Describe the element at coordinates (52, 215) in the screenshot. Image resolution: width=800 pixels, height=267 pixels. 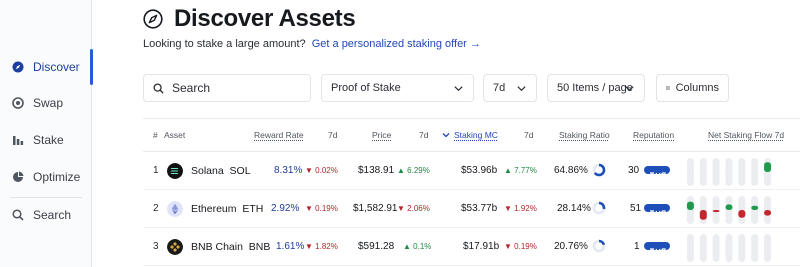
I see `sidebar-item-label: Search` at that location.